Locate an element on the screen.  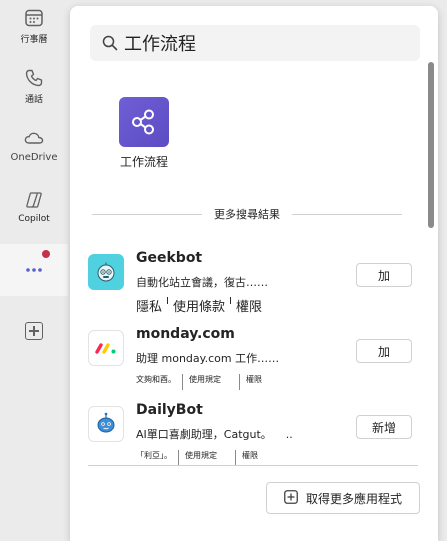
get-more-apps-label: 取得更多應用程式 is located at coordinates (353, 498).